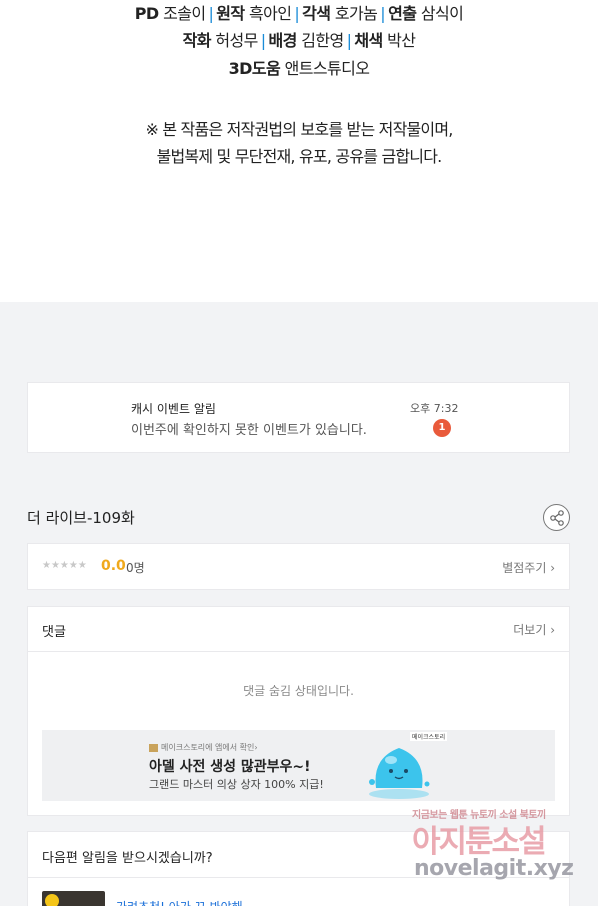 Image resolution: width=598 pixels, height=906 pixels. I want to click on share-icon, so click(557, 518).